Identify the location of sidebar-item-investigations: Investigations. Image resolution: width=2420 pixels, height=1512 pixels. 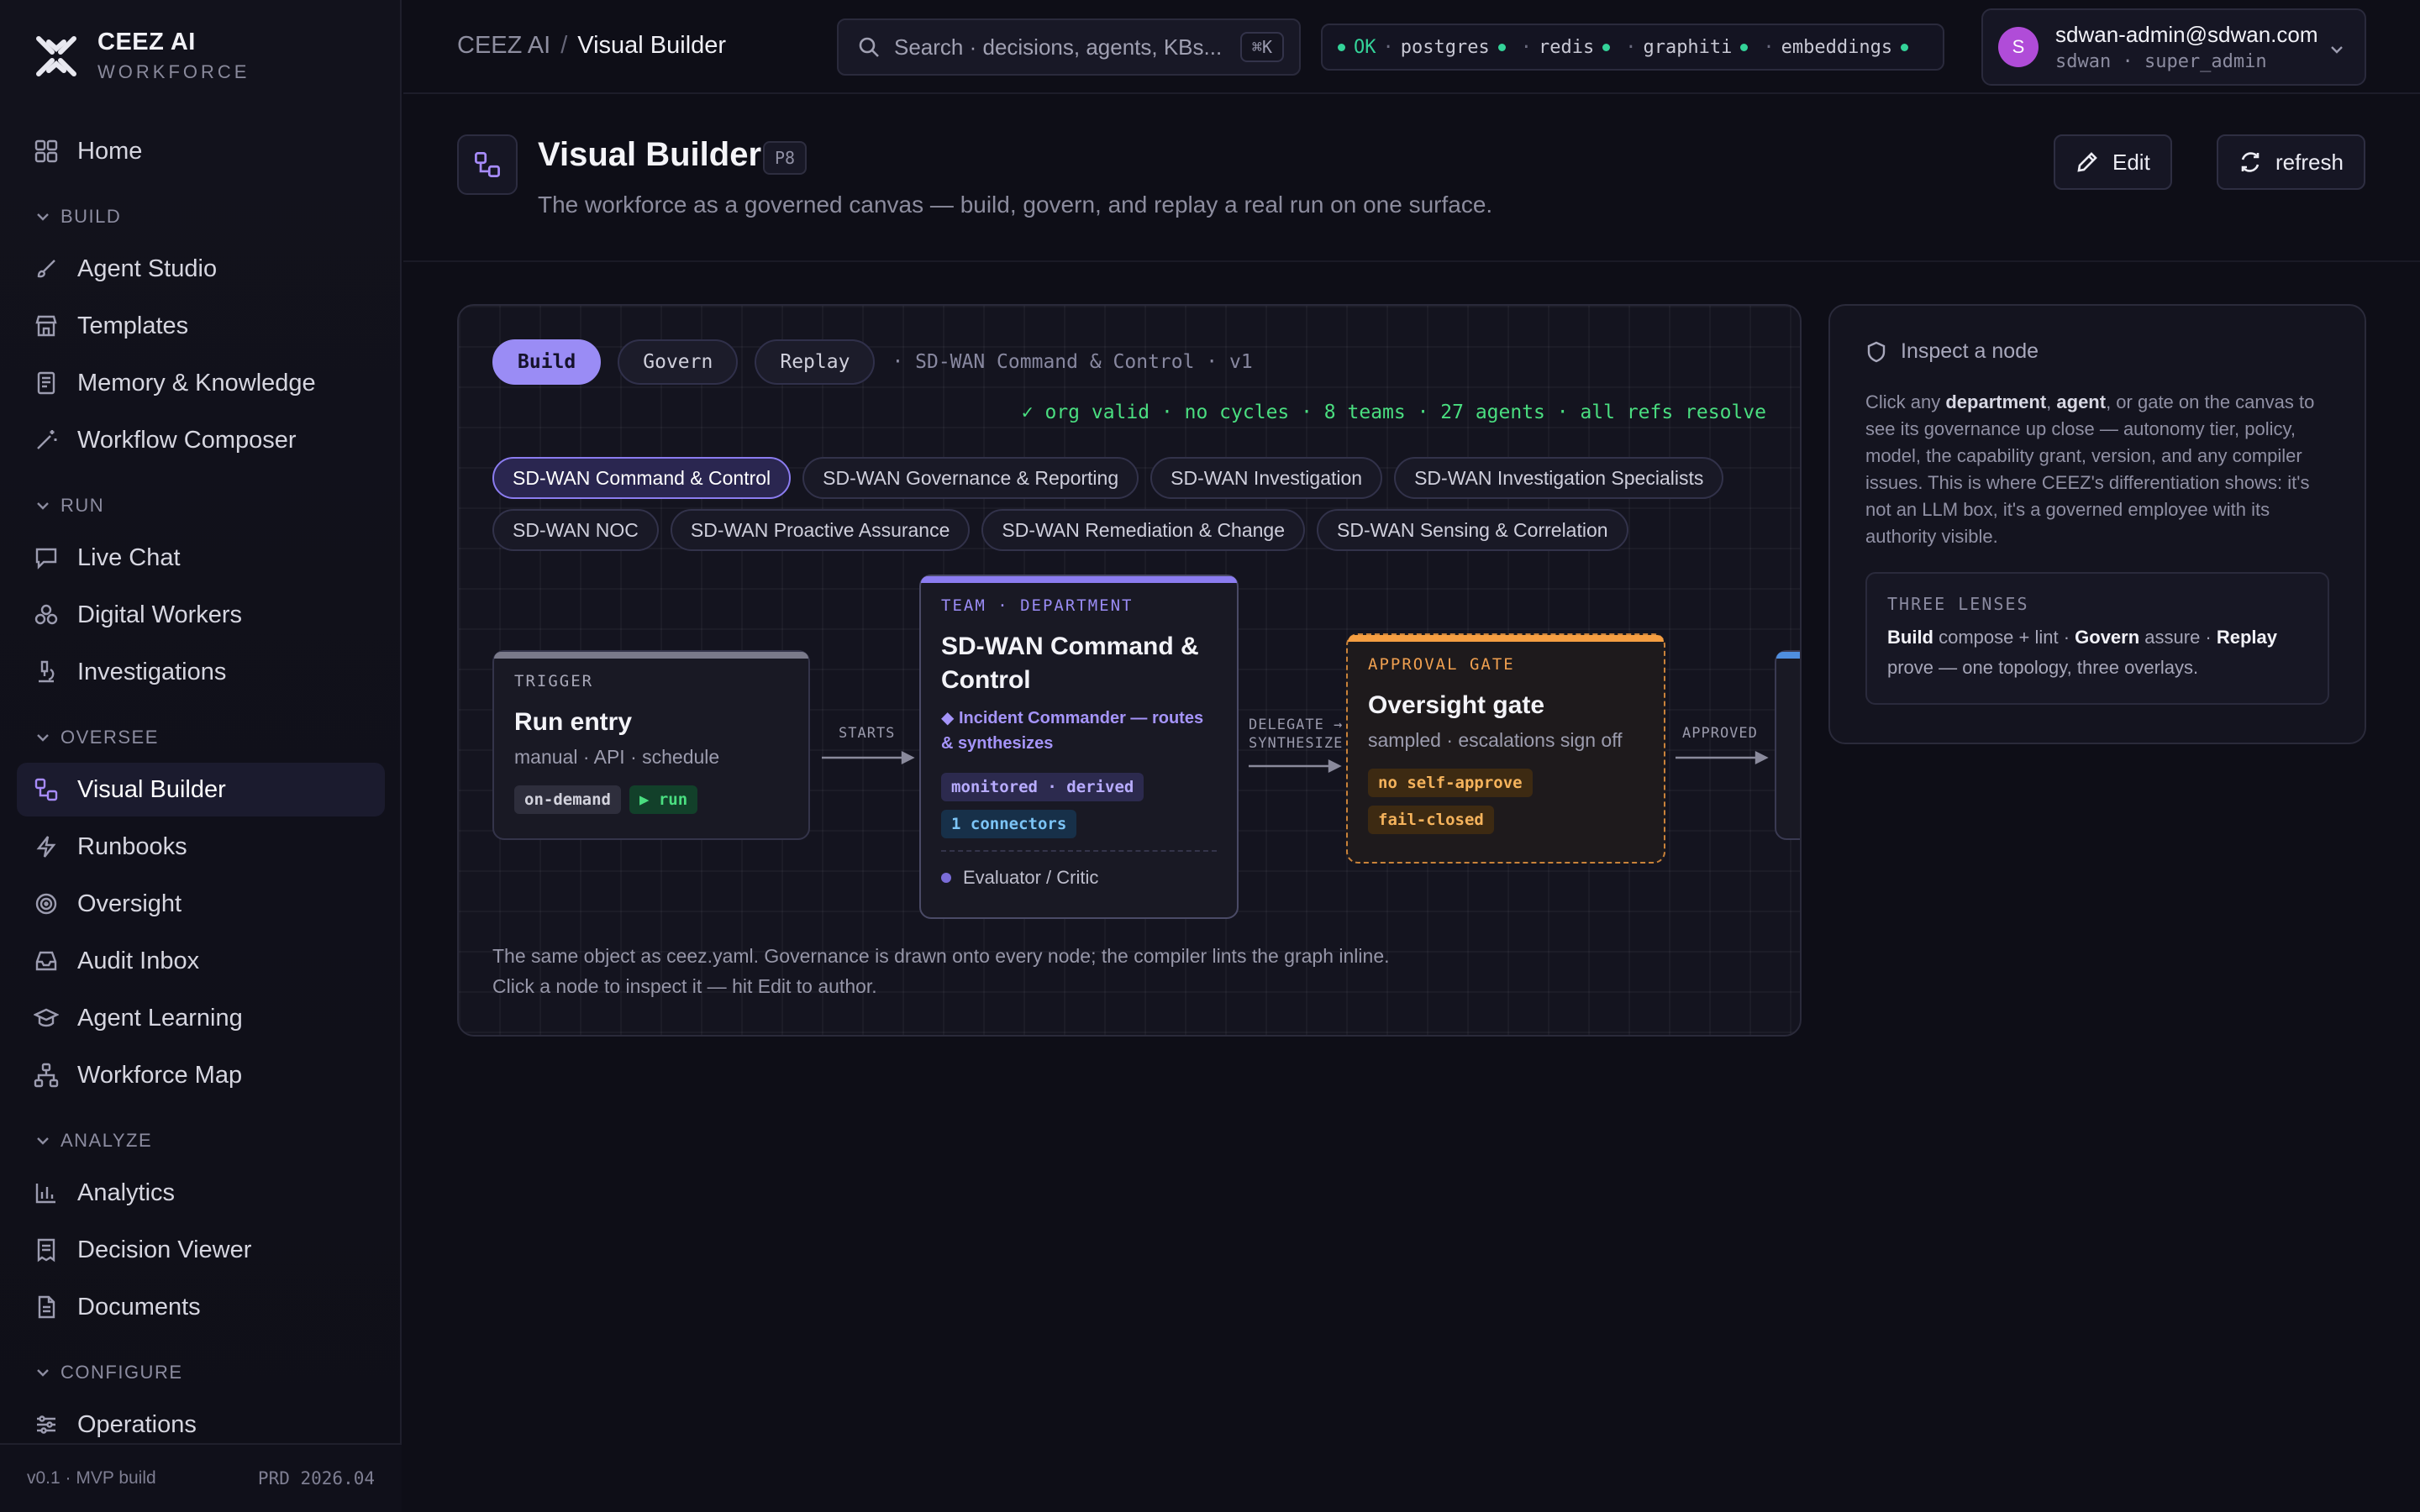
(201, 672).